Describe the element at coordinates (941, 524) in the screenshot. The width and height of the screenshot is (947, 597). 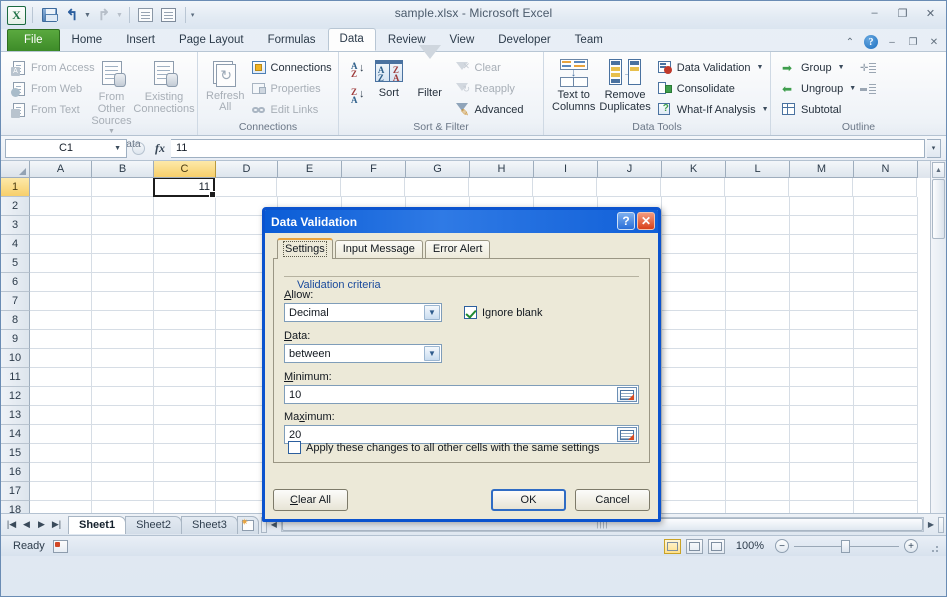
I see `horizontal-split-handle` at that location.